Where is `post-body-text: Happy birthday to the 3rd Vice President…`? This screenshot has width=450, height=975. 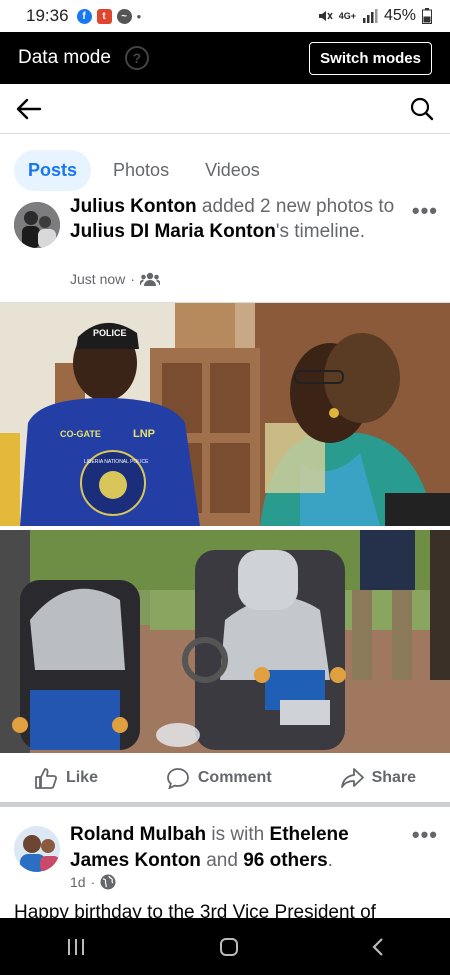
post-body-text: Happy birthday to the 3rd Vice President… is located at coordinates (195, 910).